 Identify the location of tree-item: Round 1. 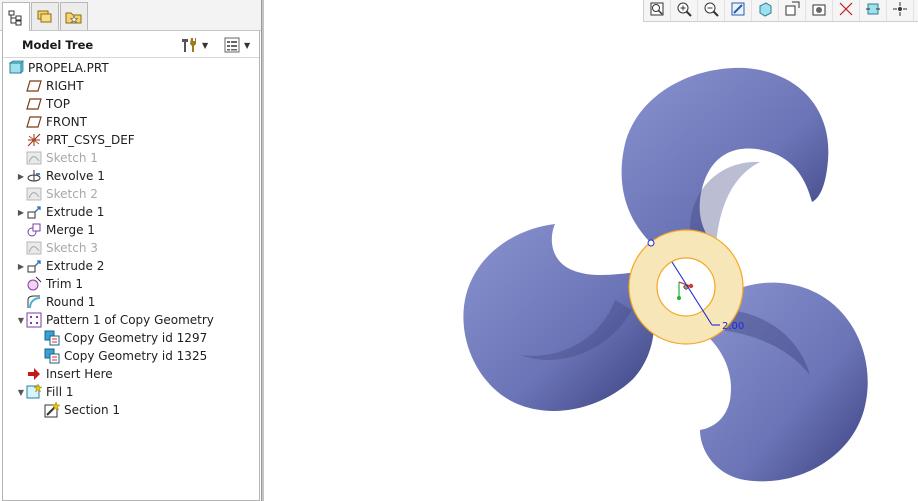
(131, 302).